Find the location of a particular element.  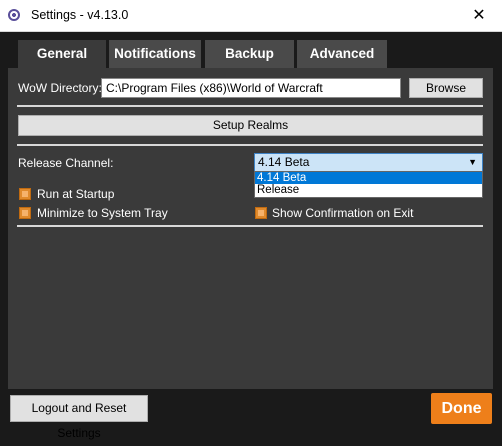

release-channel-value: 4.14 Beta is located at coordinates (284, 162).